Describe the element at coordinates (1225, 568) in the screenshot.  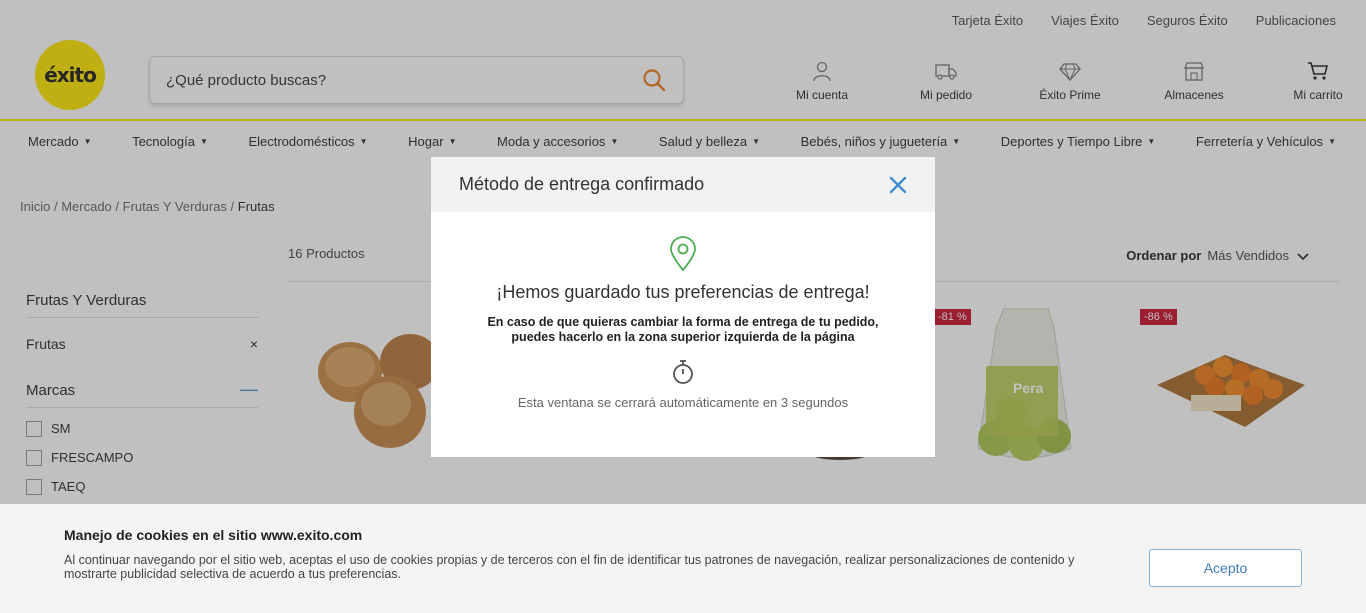
I see `accept-cookies-button: Acepto` at that location.